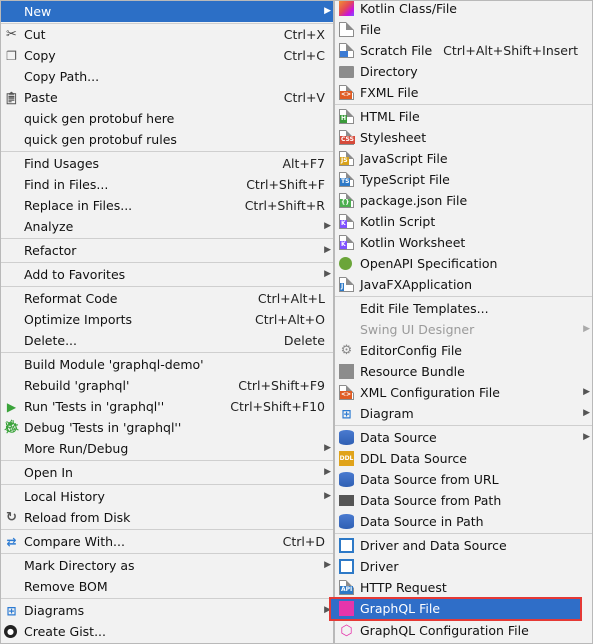 This screenshot has width=593, height=644. What do you see at coordinates (167, 298) in the screenshot?
I see `menu-item-reformat-code: Reformat Code Ctrl+Alt+L` at bounding box center [167, 298].